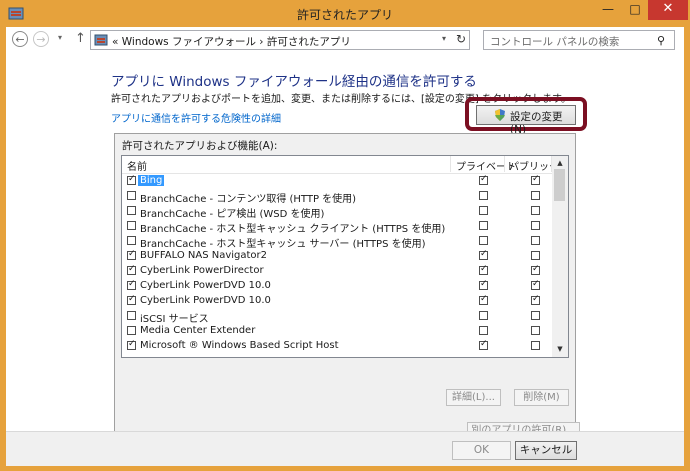 Image resolution: width=690 pixels, height=471 pixels. What do you see at coordinates (336, 256) in the screenshot?
I see `list-item: ✓ BUFFALO NAS Navigator2 ✓` at bounding box center [336, 256].